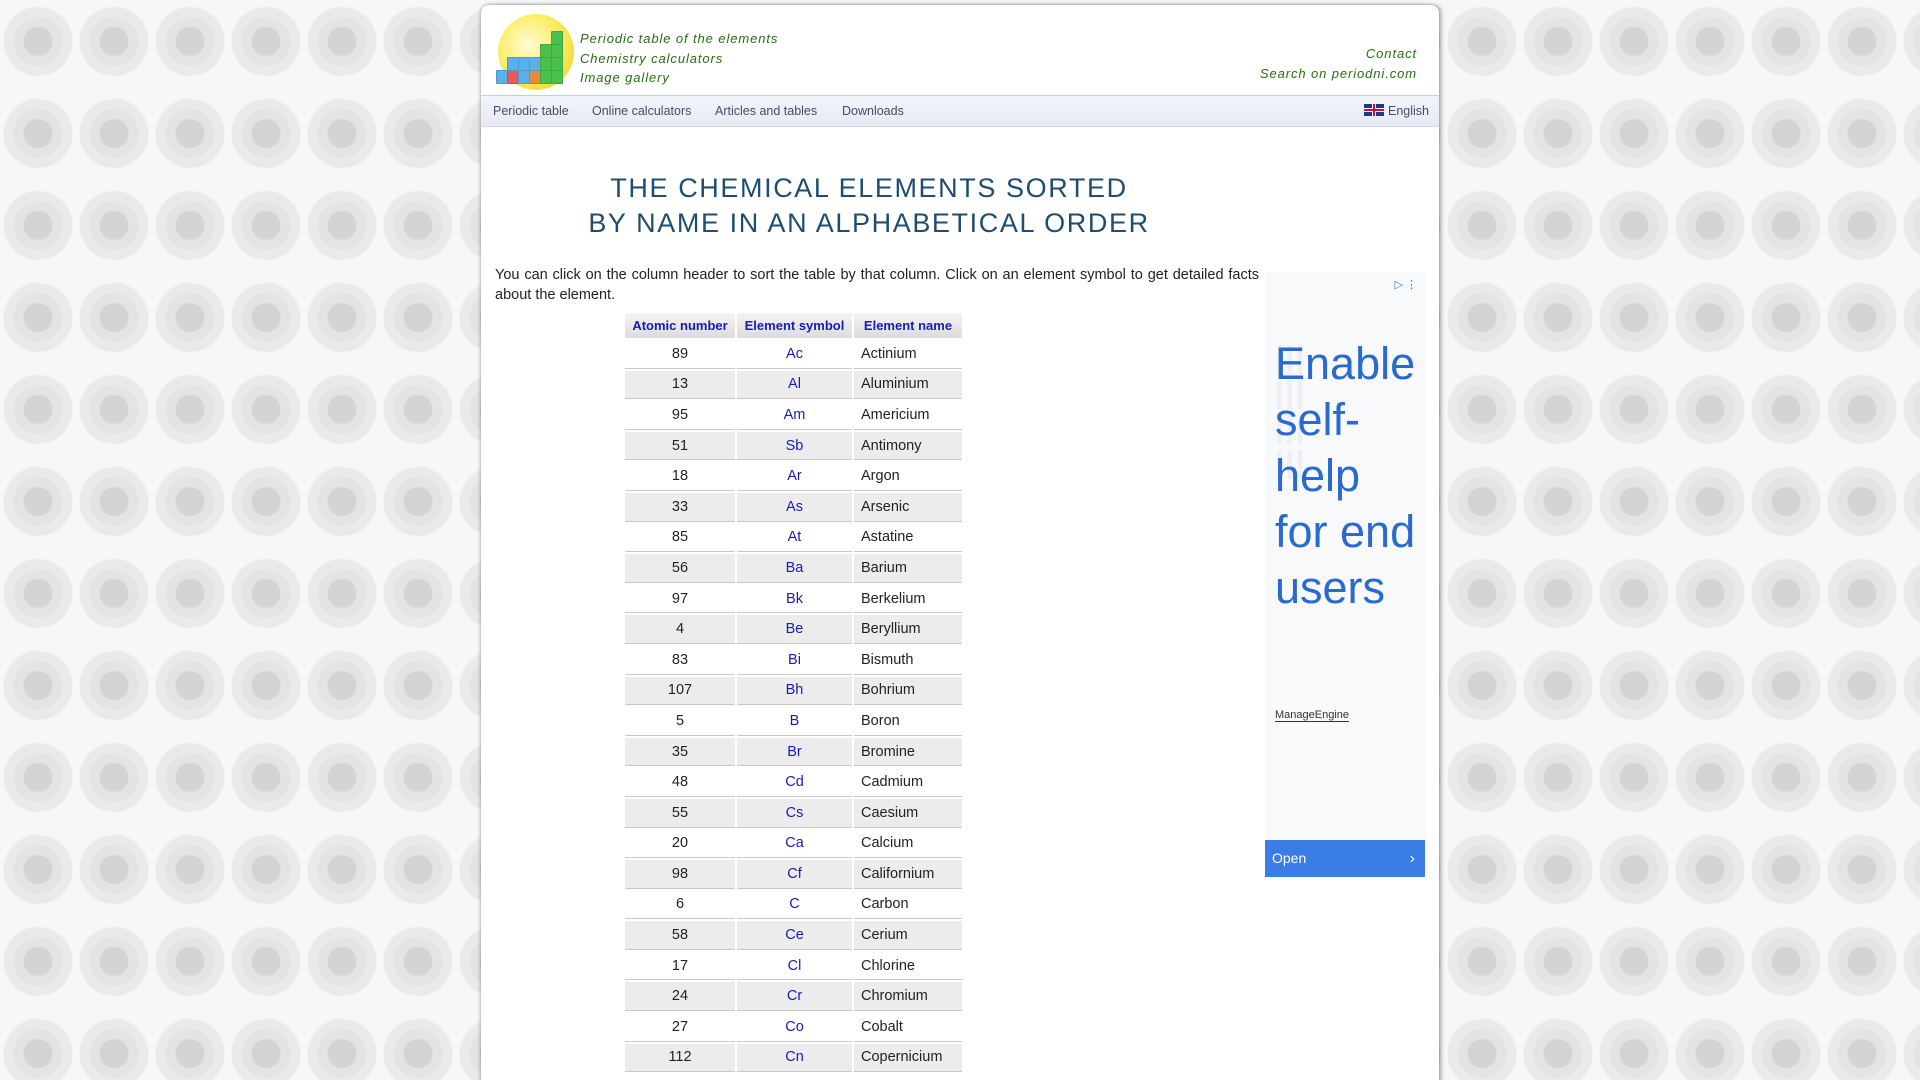  I want to click on element-symbol-link: Bh, so click(794, 691).